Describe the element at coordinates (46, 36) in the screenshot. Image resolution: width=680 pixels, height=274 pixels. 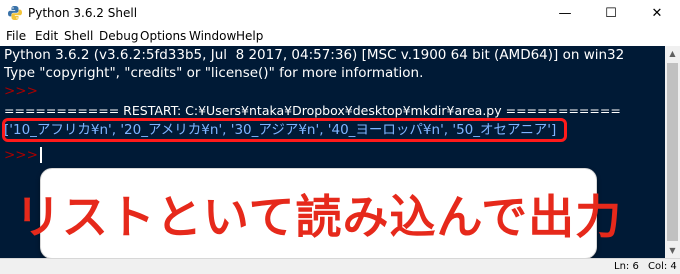
I see `menu-edit: Edit` at that location.